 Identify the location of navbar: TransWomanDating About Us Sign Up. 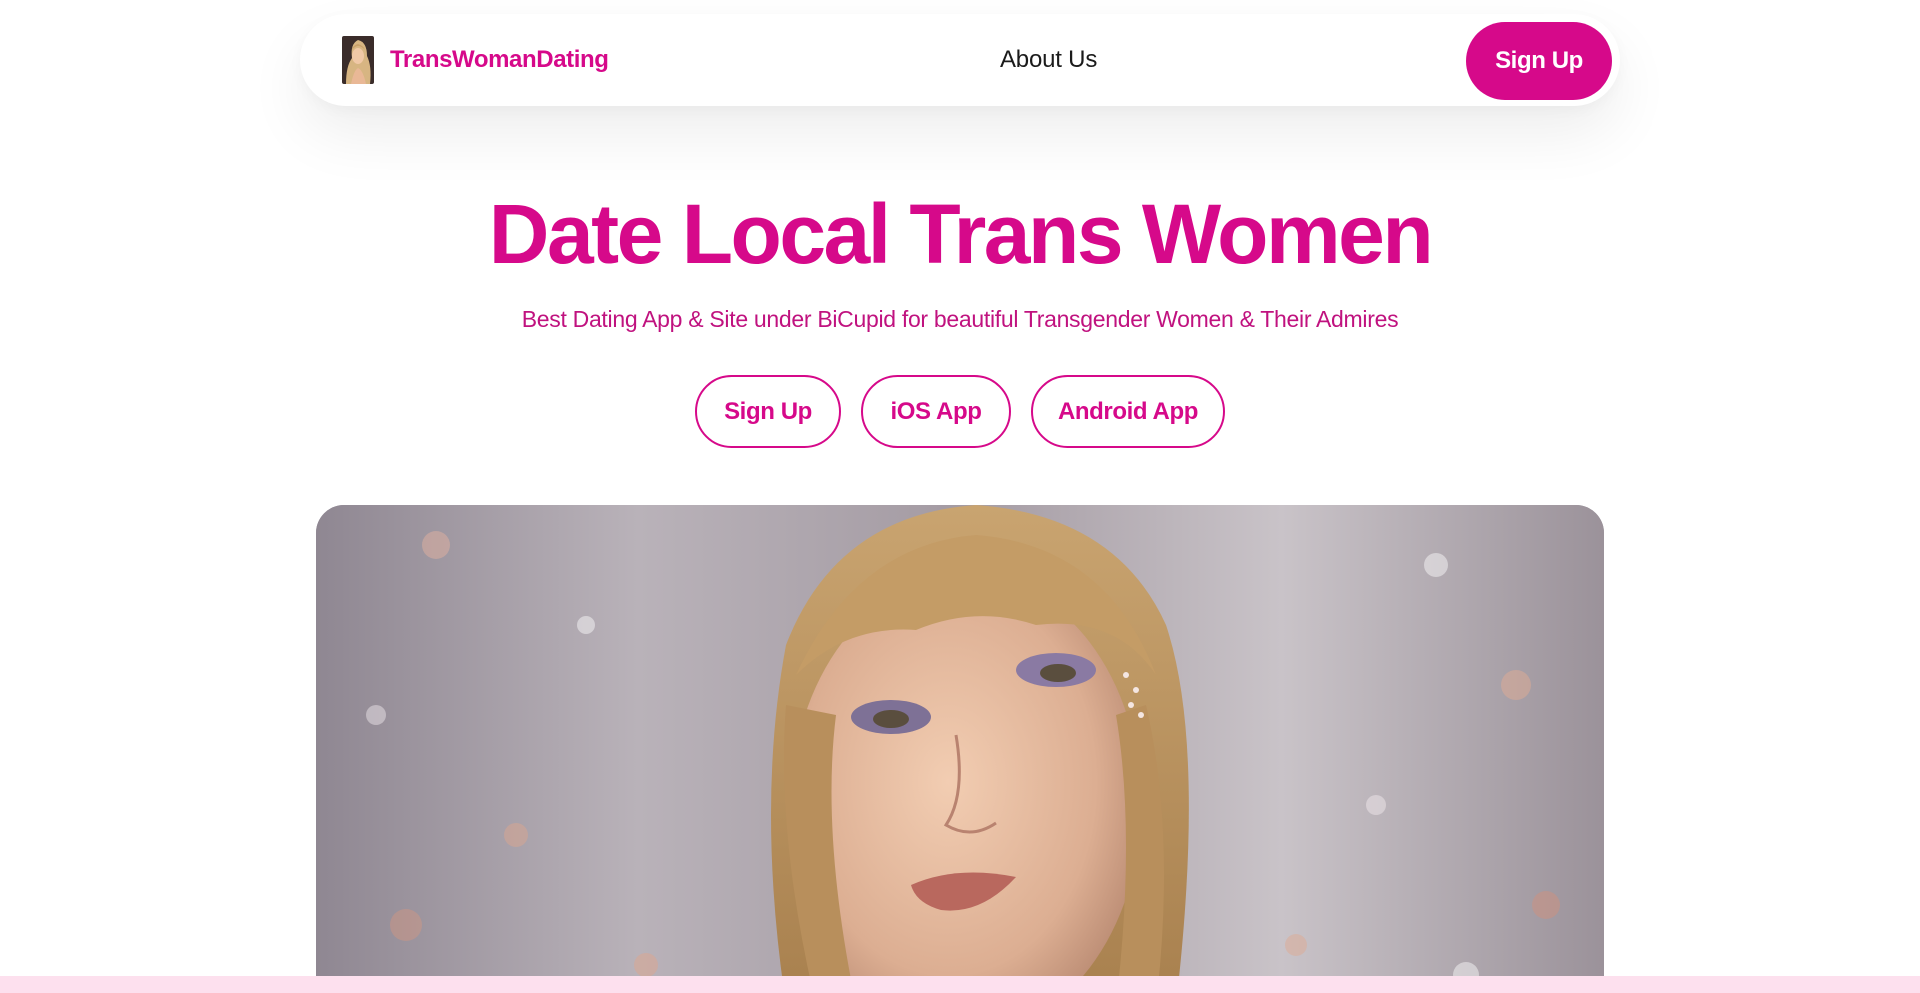
(960, 60).